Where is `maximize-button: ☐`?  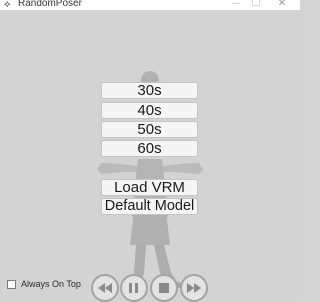 maximize-button: ☐ is located at coordinates (256, 5).